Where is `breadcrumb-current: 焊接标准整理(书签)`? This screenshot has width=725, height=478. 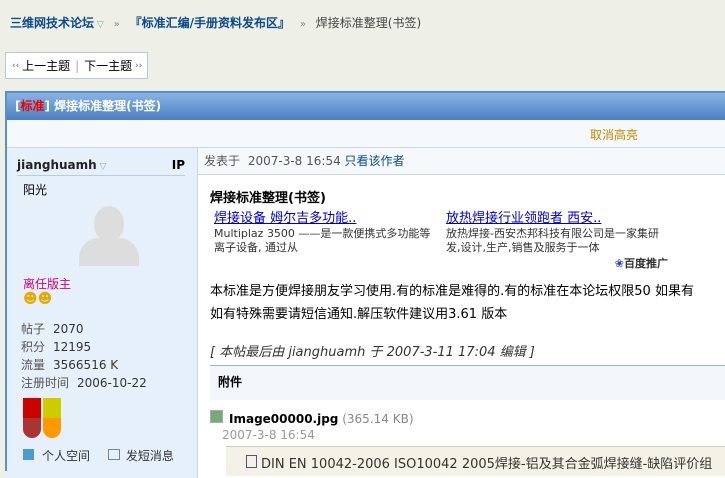 breadcrumb-current: 焊接标准整理(书签) is located at coordinates (368, 23).